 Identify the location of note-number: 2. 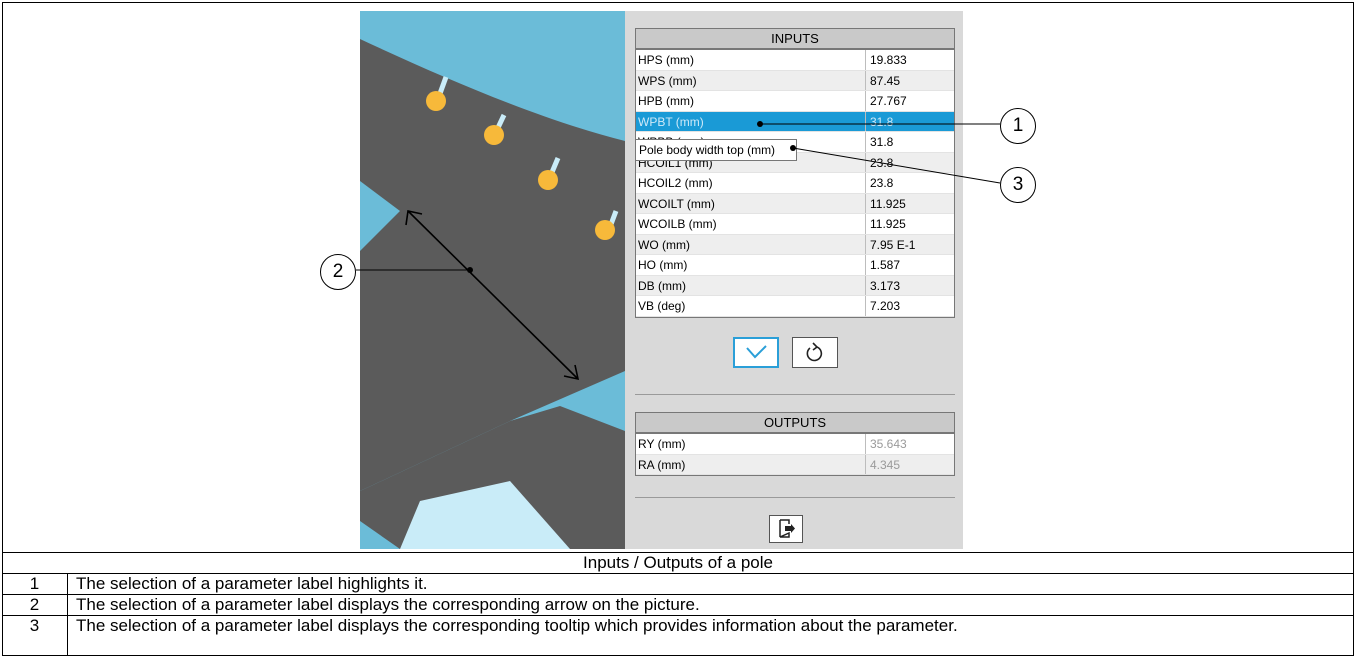
(35, 605).